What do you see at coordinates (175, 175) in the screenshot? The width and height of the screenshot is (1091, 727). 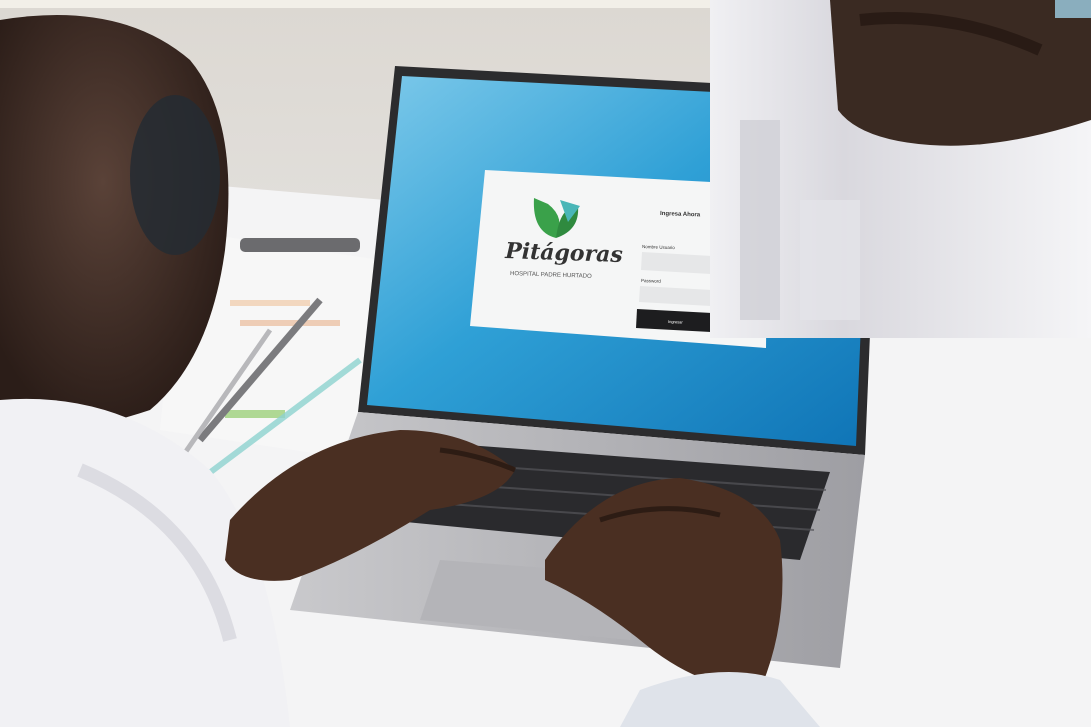 I see `headset-icon` at bounding box center [175, 175].